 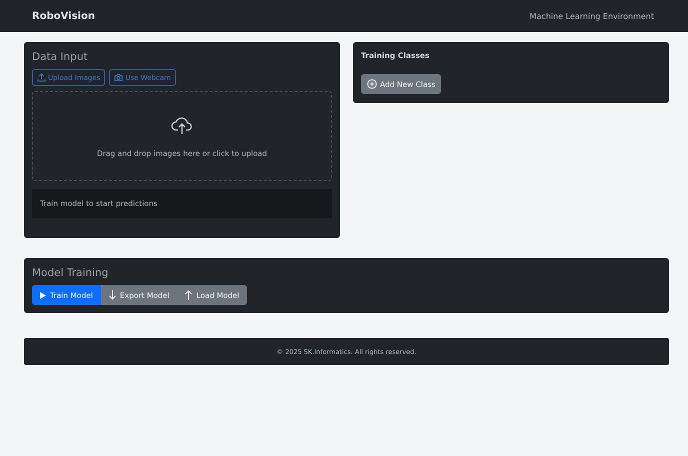 I want to click on card-title: Model Training, so click(x=71, y=273).